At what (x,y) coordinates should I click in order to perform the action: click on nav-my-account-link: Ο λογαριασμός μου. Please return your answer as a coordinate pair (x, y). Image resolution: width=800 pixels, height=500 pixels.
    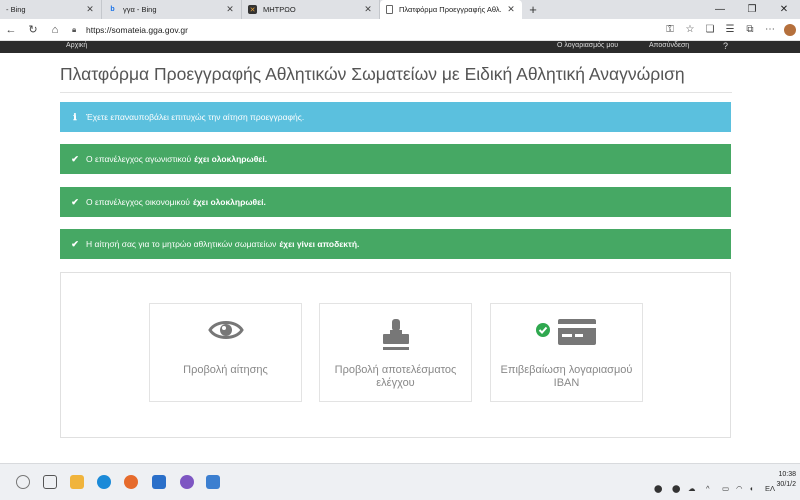
    Looking at the image, I should click on (587, 45).